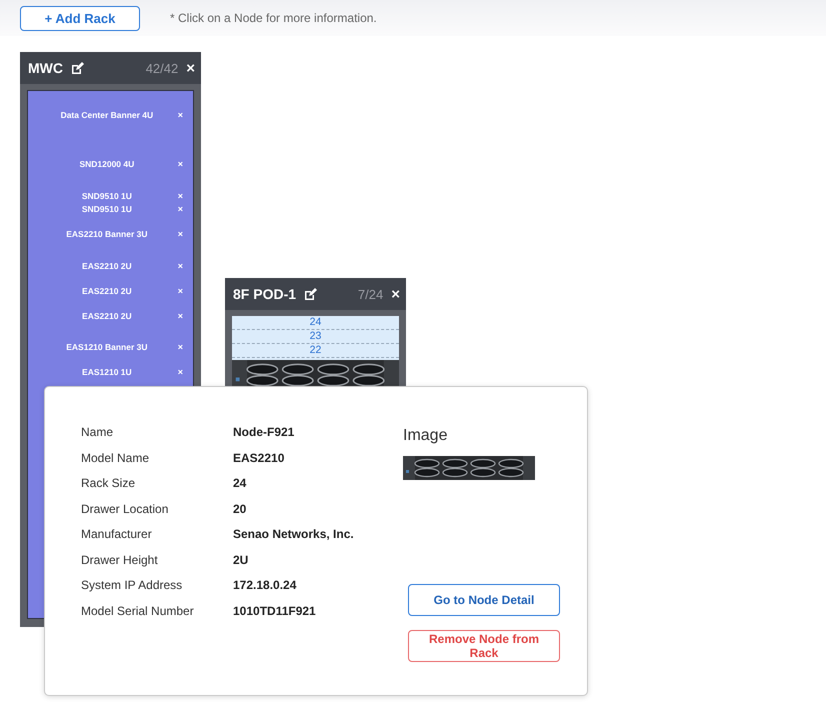  What do you see at coordinates (275, 611) in the screenshot?
I see `field-value: 1010TD11F921` at bounding box center [275, 611].